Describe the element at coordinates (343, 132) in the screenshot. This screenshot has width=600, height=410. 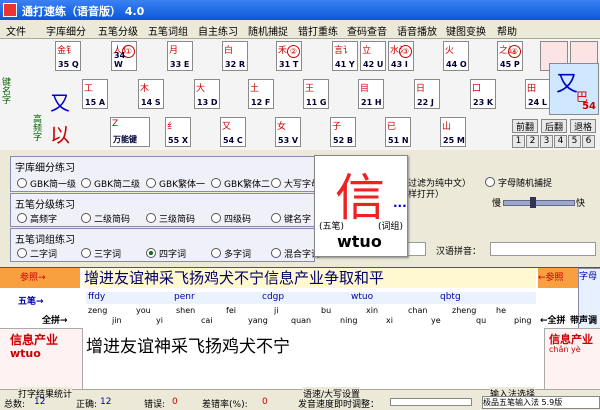
I see `key-b: 子 52 B` at that location.